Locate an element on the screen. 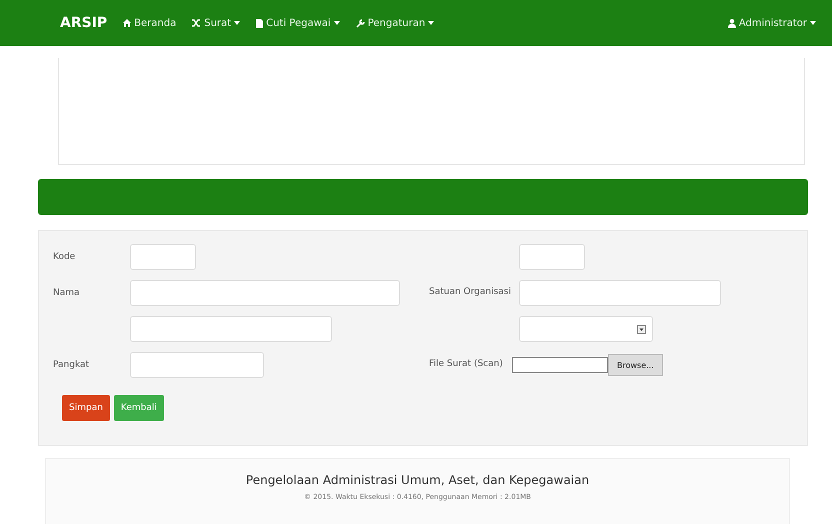 This screenshot has width=832, height=524. field-label: Nama is located at coordinates (67, 293).